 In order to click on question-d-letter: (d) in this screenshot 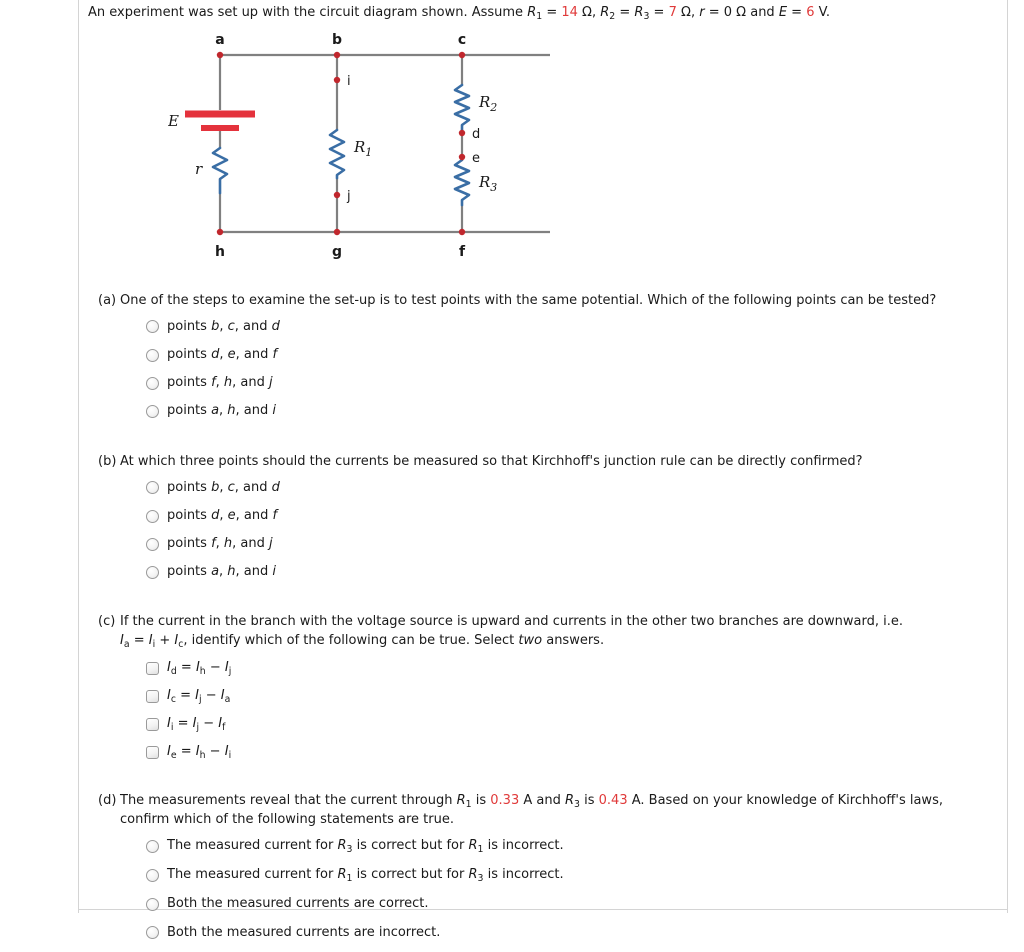, I will do `click(107, 801)`.